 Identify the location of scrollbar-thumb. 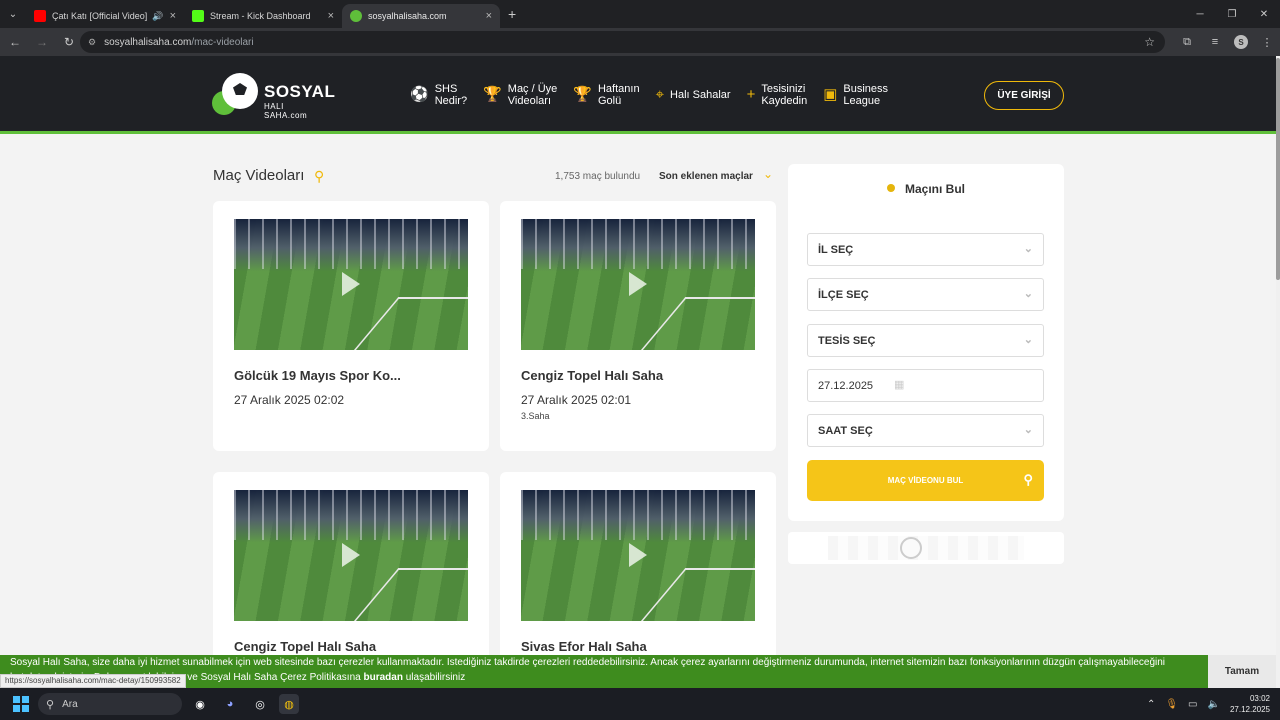
(1278, 169).